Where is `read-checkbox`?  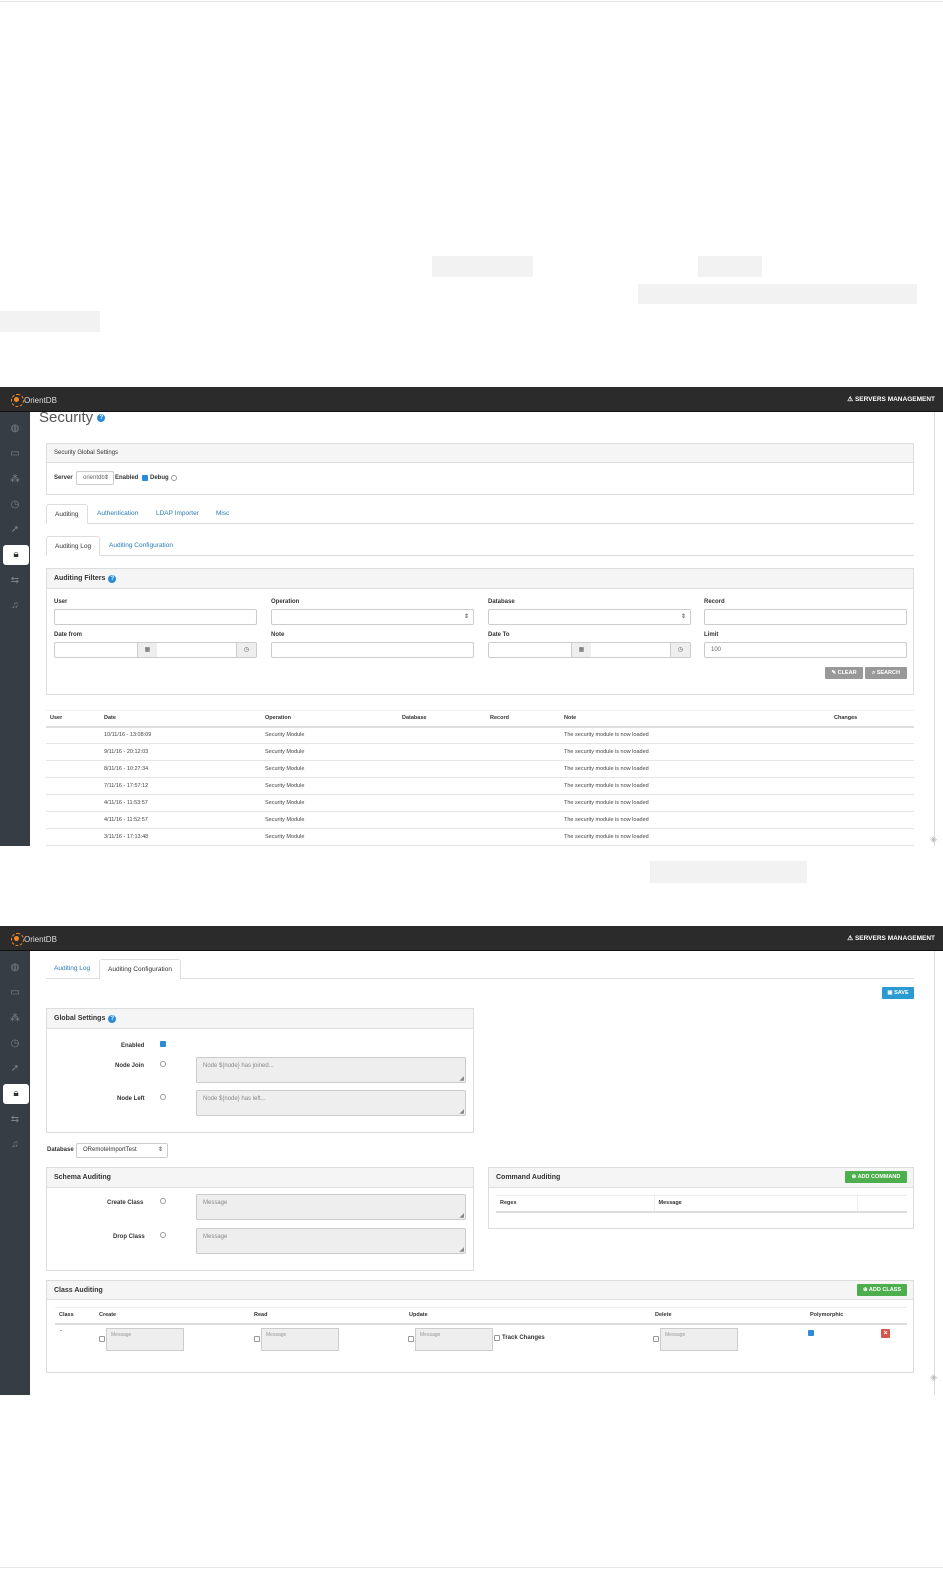 read-checkbox is located at coordinates (257, 1339).